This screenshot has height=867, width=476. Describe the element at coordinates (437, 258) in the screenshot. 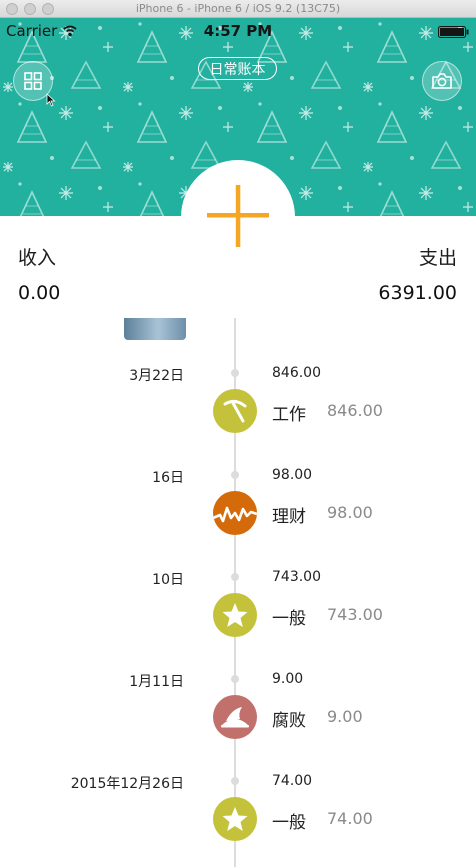

I see `expense-label: 支出` at that location.